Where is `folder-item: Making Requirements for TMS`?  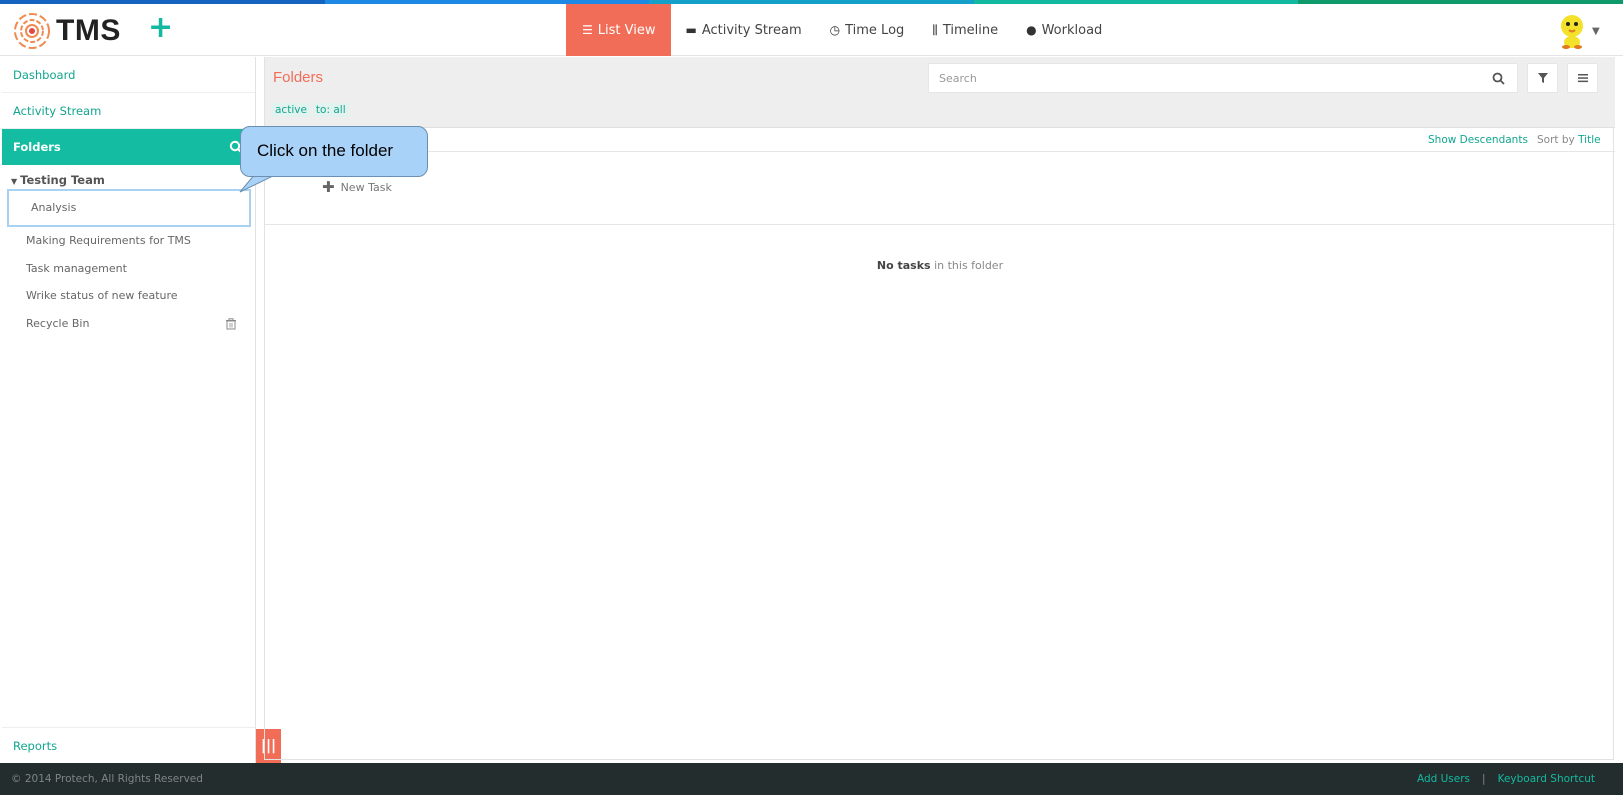 folder-item: Making Requirements for TMS is located at coordinates (128, 241).